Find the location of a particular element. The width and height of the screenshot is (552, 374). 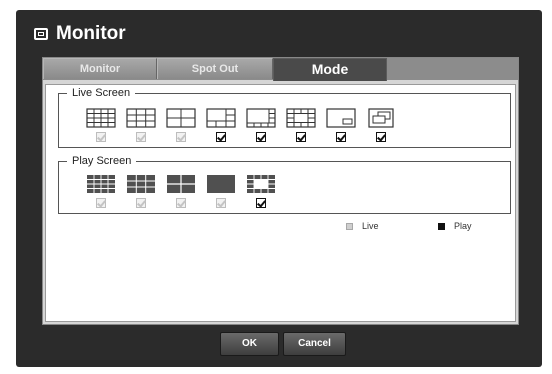

play-layout-9-checkbox is located at coordinates (141, 203).